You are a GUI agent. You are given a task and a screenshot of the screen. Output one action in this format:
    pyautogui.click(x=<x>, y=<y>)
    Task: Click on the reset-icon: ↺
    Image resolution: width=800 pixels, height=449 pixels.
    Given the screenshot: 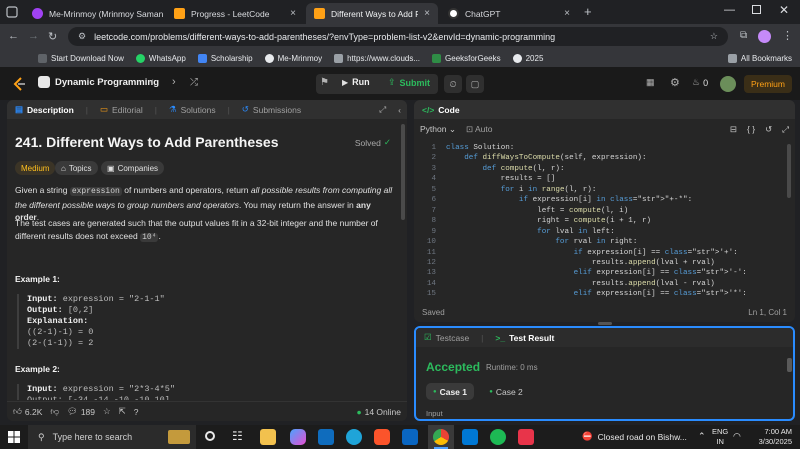 What is the action you would take?
    pyautogui.click(x=768, y=129)
    